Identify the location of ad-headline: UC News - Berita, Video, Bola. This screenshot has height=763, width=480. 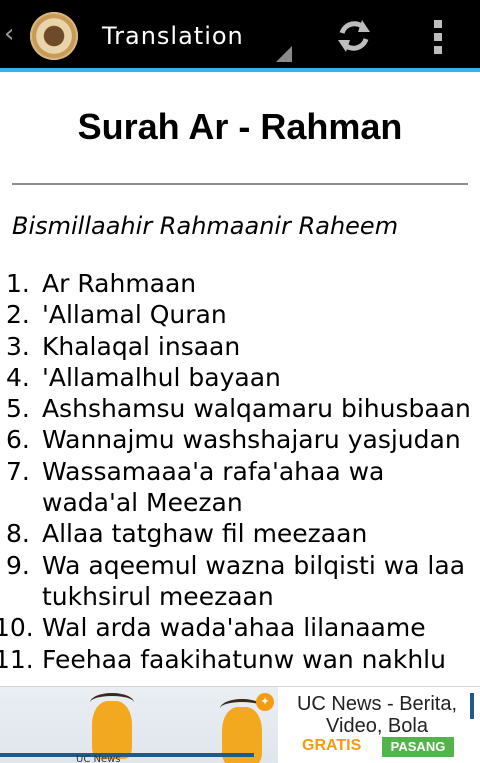
(377, 715).